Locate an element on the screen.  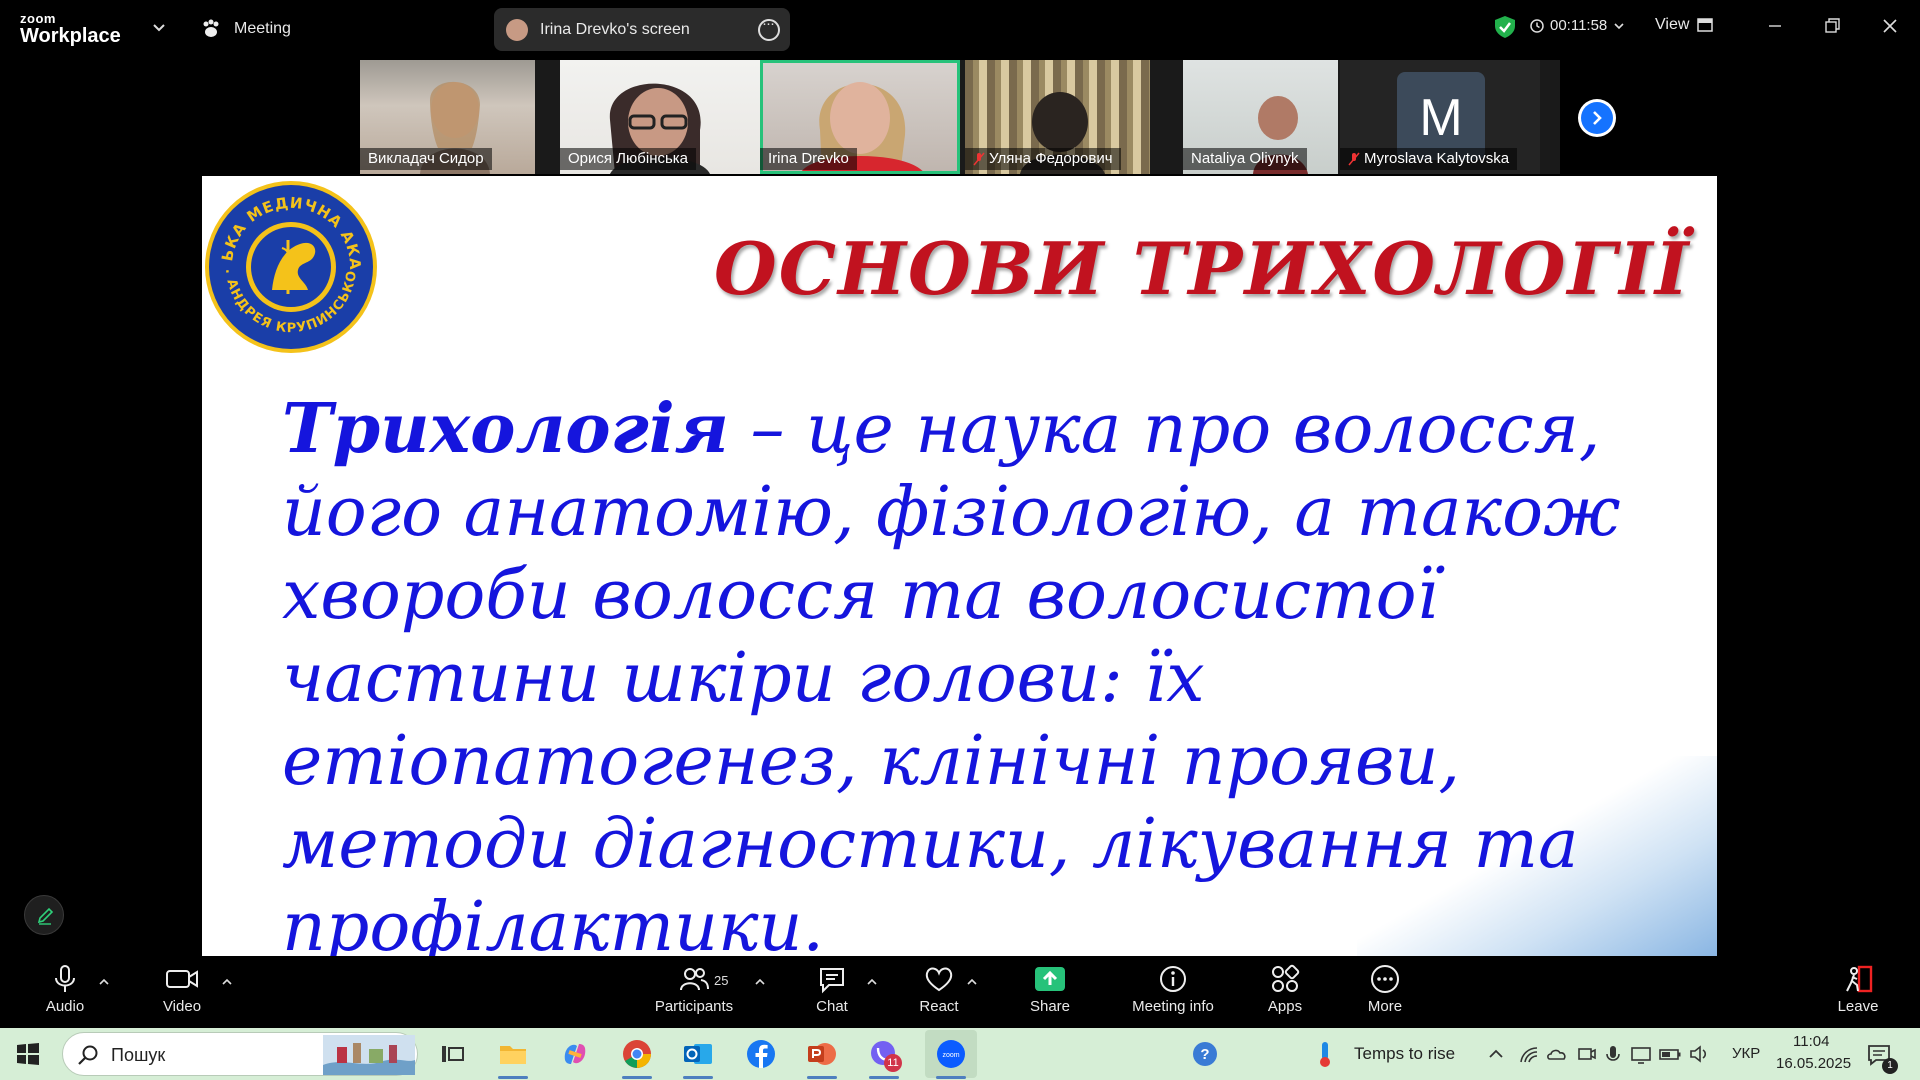
meeting-timer: 00:11:58 is located at coordinates (1577, 25).